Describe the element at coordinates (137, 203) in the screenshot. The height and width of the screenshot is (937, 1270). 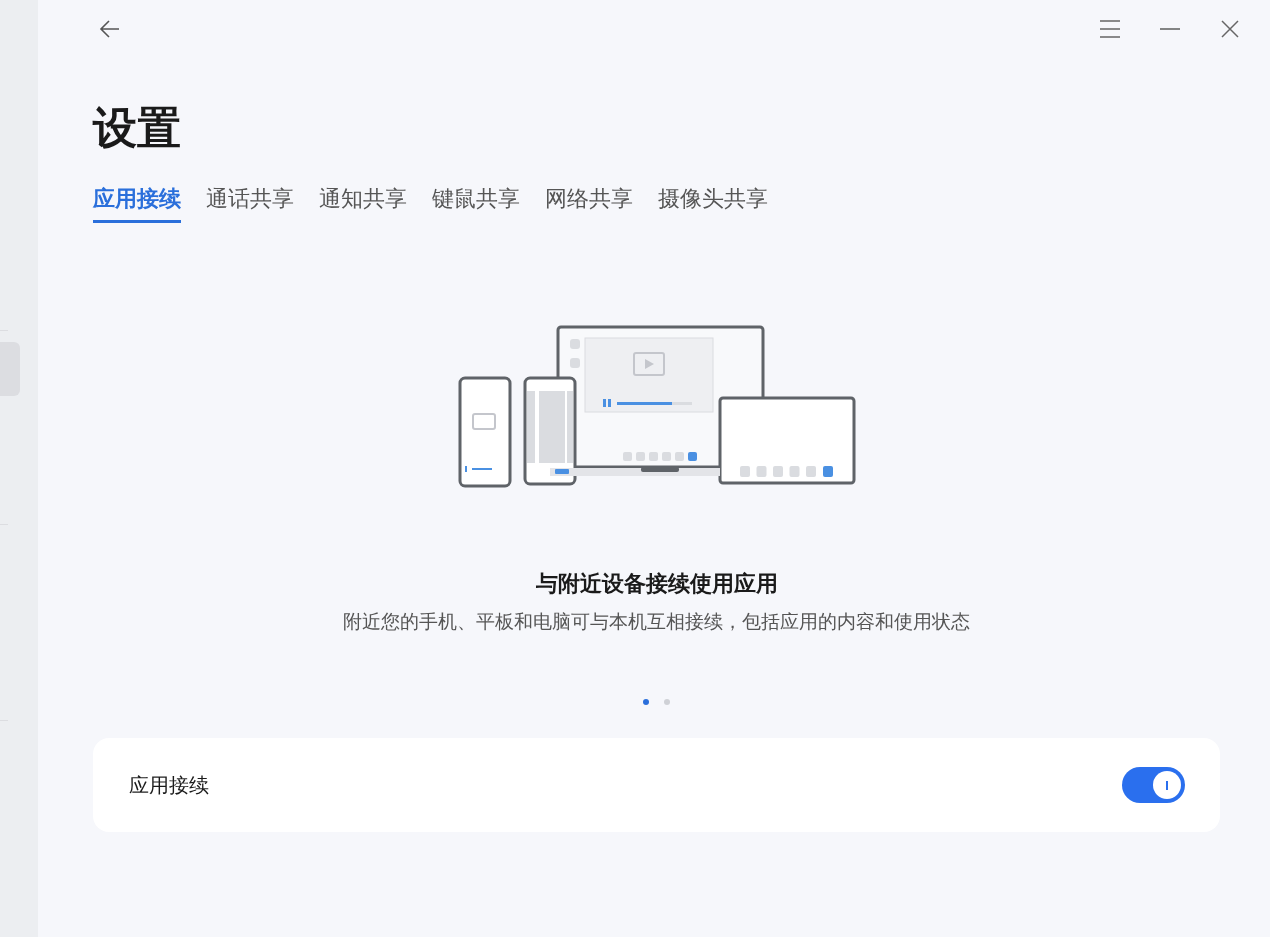
I see `tab: 应用接续` at that location.